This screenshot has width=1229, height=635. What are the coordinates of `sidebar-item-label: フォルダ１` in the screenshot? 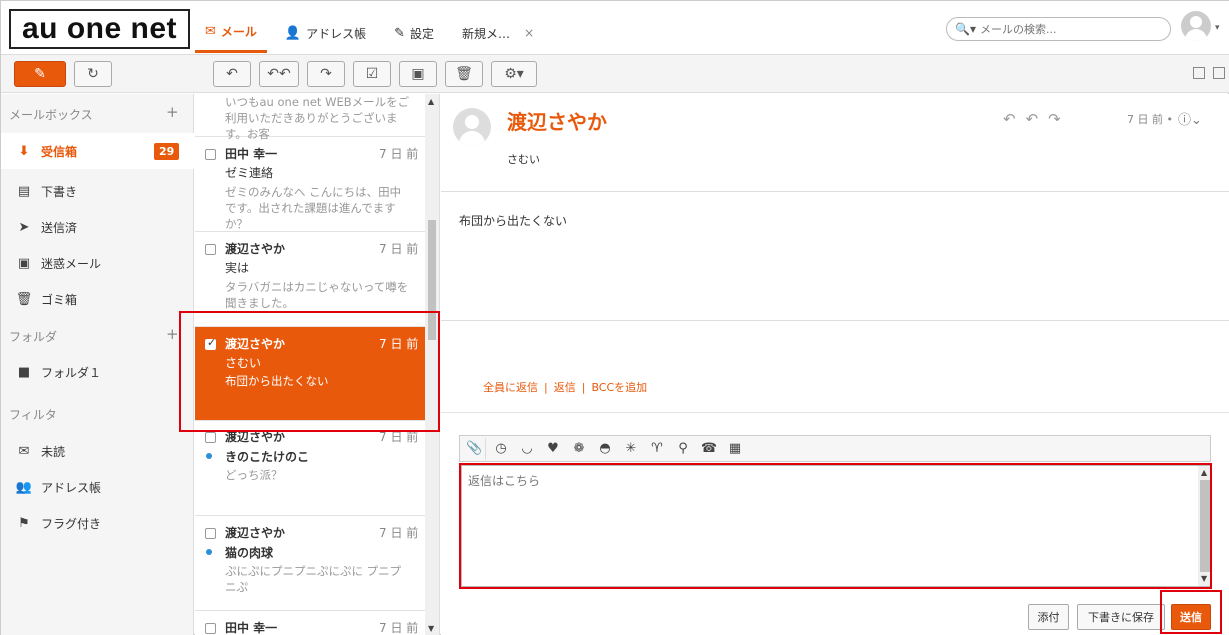 It's located at (71, 372).